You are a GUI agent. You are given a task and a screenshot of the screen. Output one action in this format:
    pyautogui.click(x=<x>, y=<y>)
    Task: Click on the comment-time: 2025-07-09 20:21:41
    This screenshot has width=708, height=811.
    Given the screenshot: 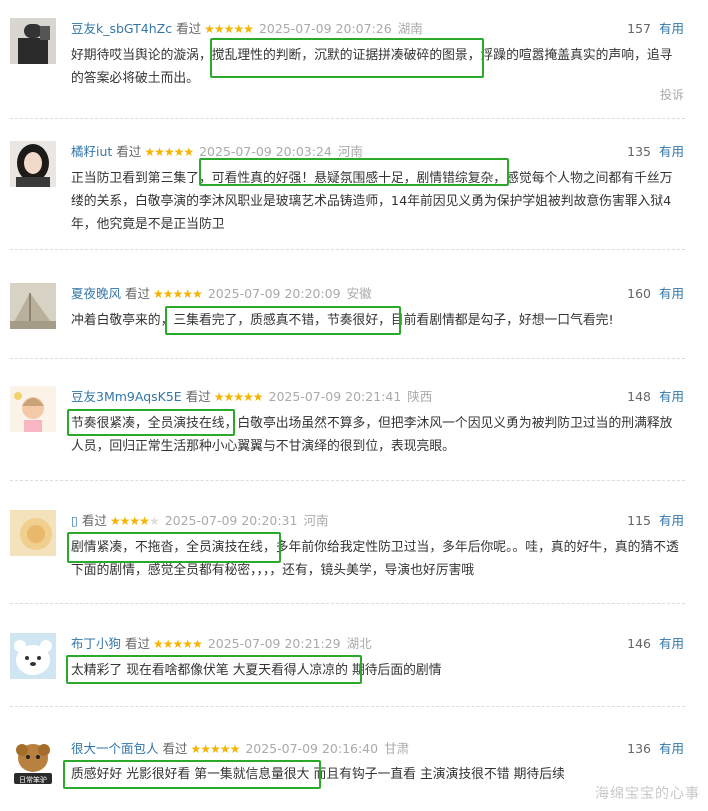 What is the action you would take?
    pyautogui.click(x=335, y=396)
    